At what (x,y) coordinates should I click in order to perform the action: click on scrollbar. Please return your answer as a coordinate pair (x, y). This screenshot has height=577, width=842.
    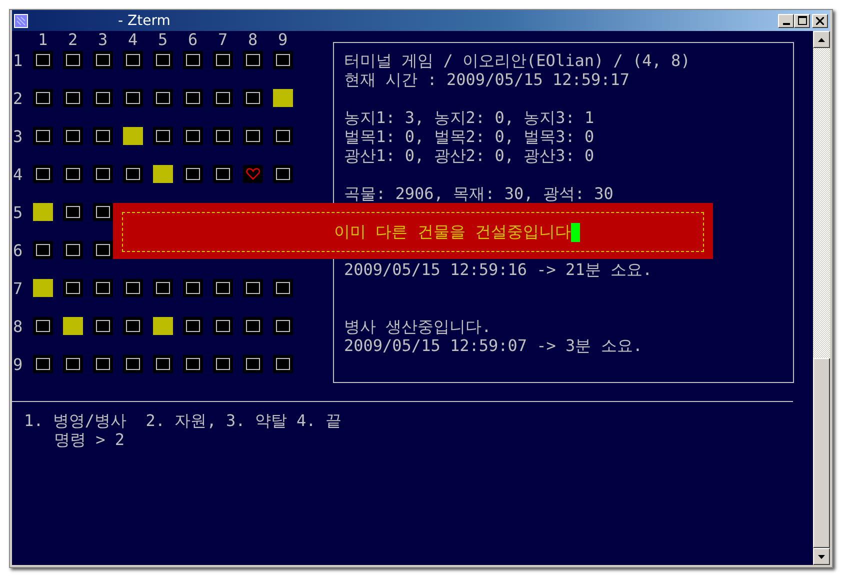
    Looking at the image, I should click on (821, 298).